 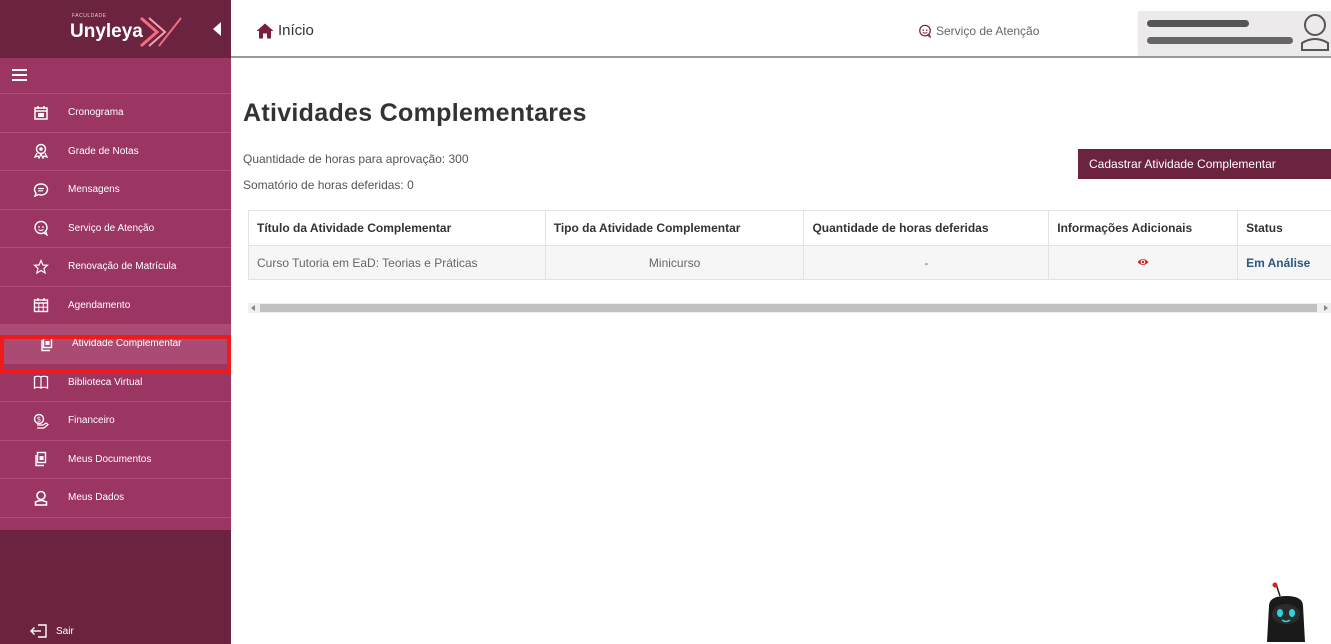 I want to click on cell-activity-title: Curso Tutoria em EaD: Teorias e Práticas, so click(x=397, y=262).